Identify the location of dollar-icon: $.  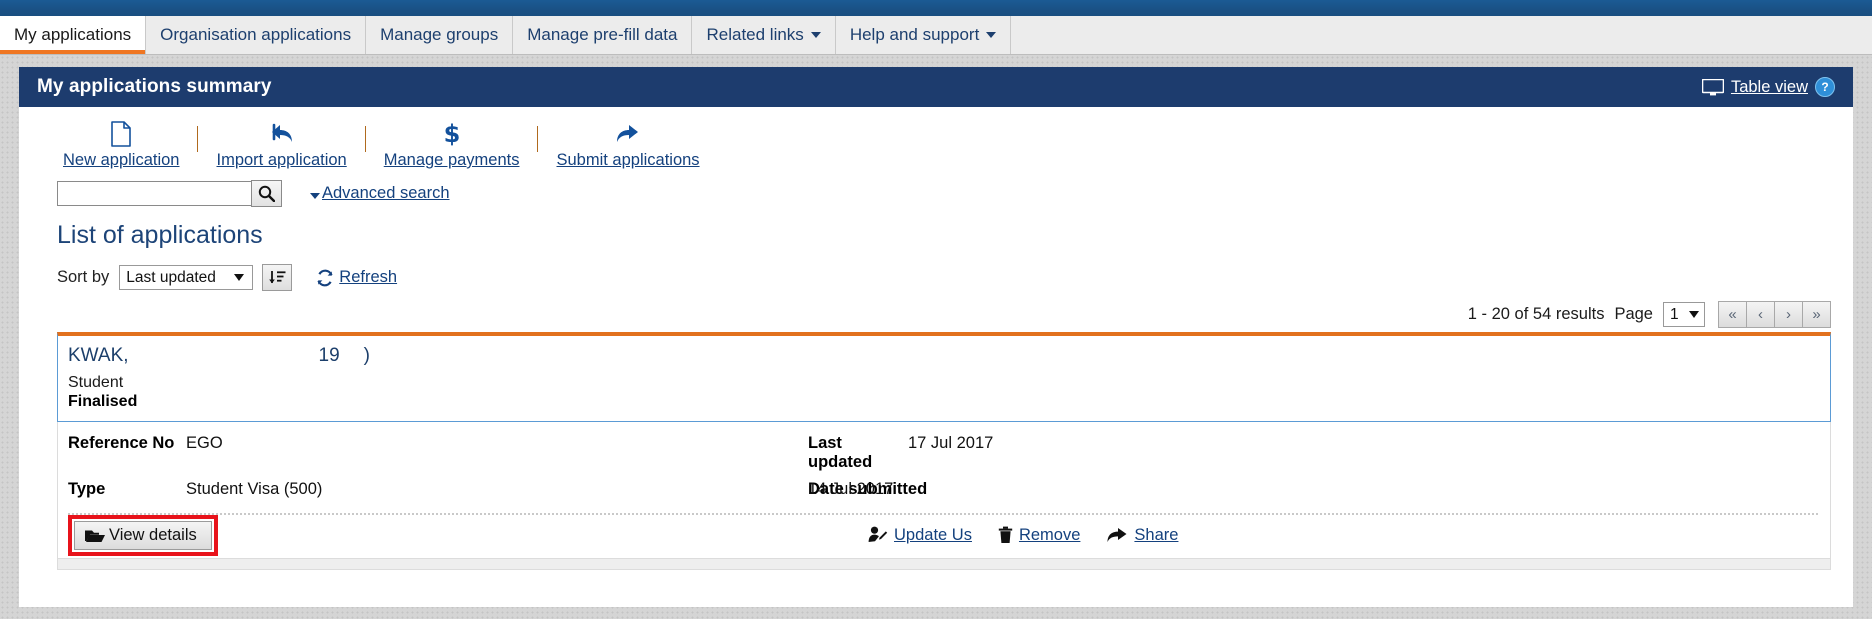
(452, 133).